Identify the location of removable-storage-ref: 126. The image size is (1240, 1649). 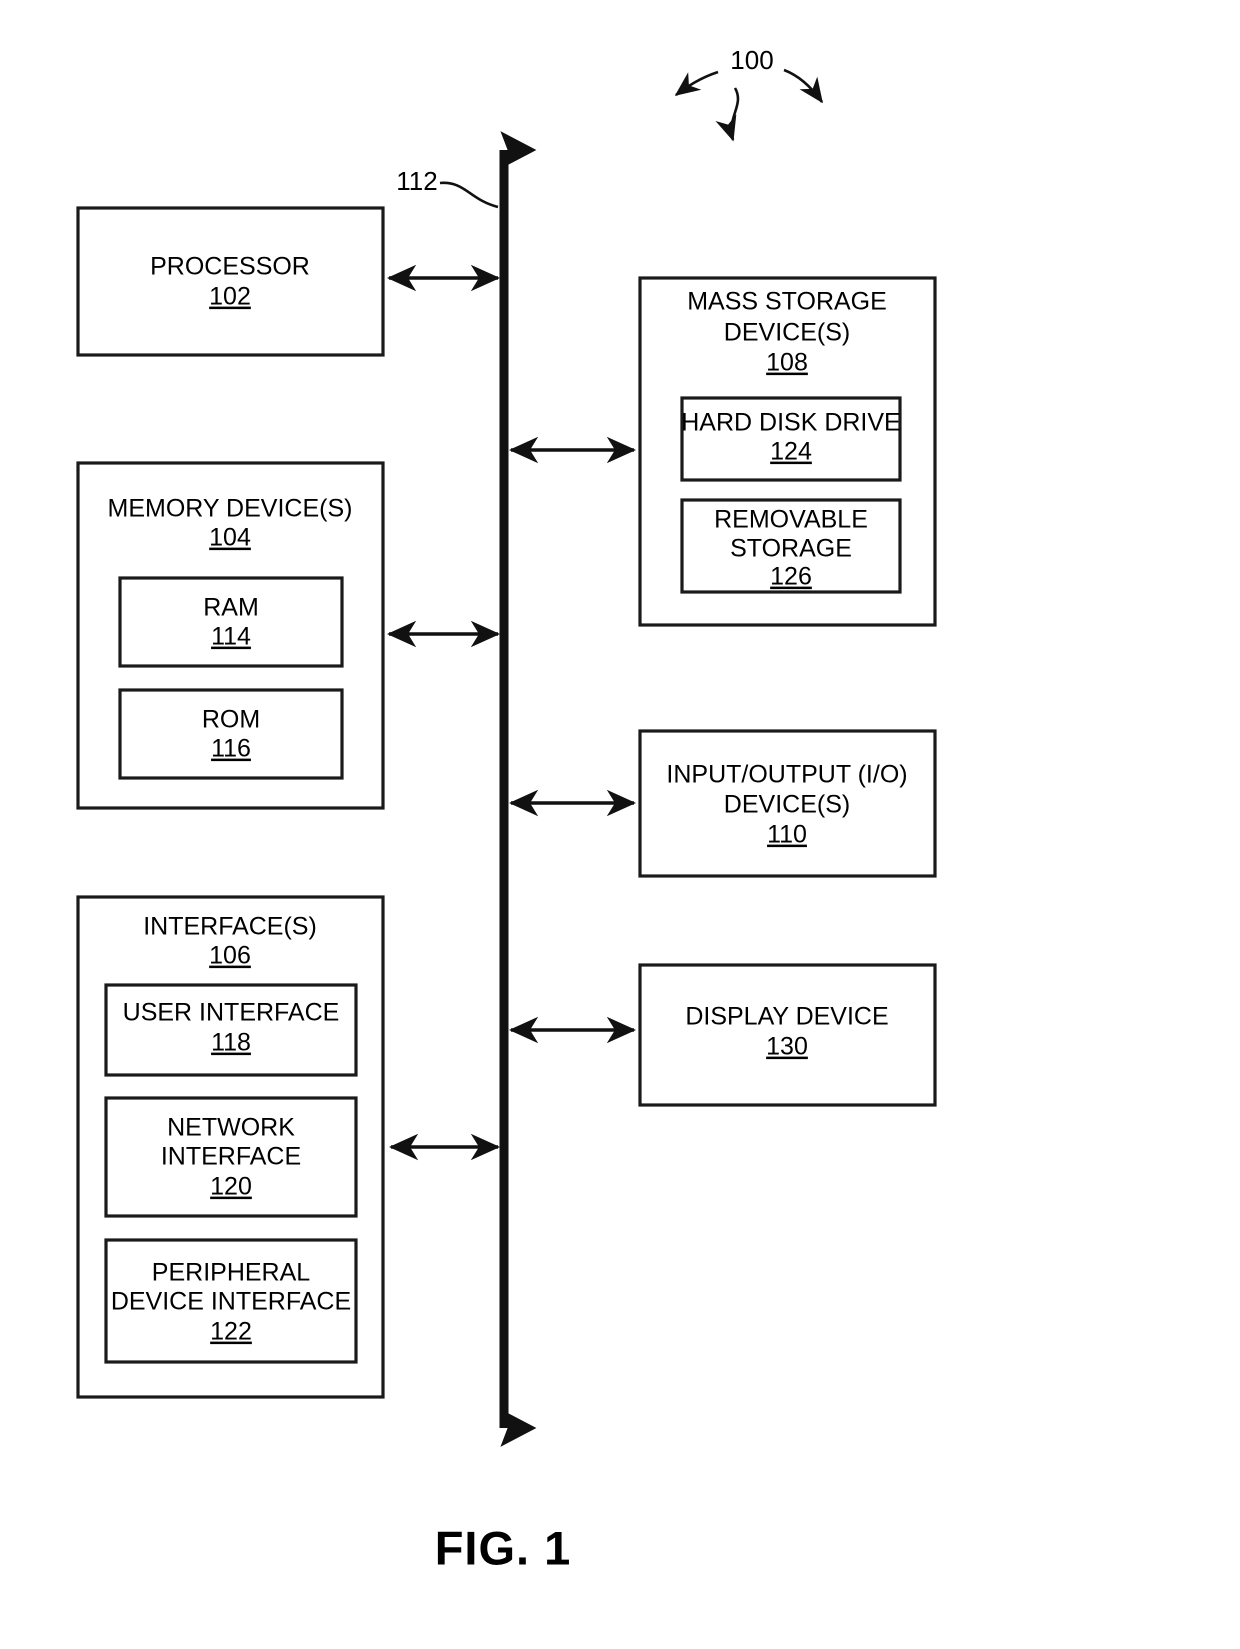
(791, 577).